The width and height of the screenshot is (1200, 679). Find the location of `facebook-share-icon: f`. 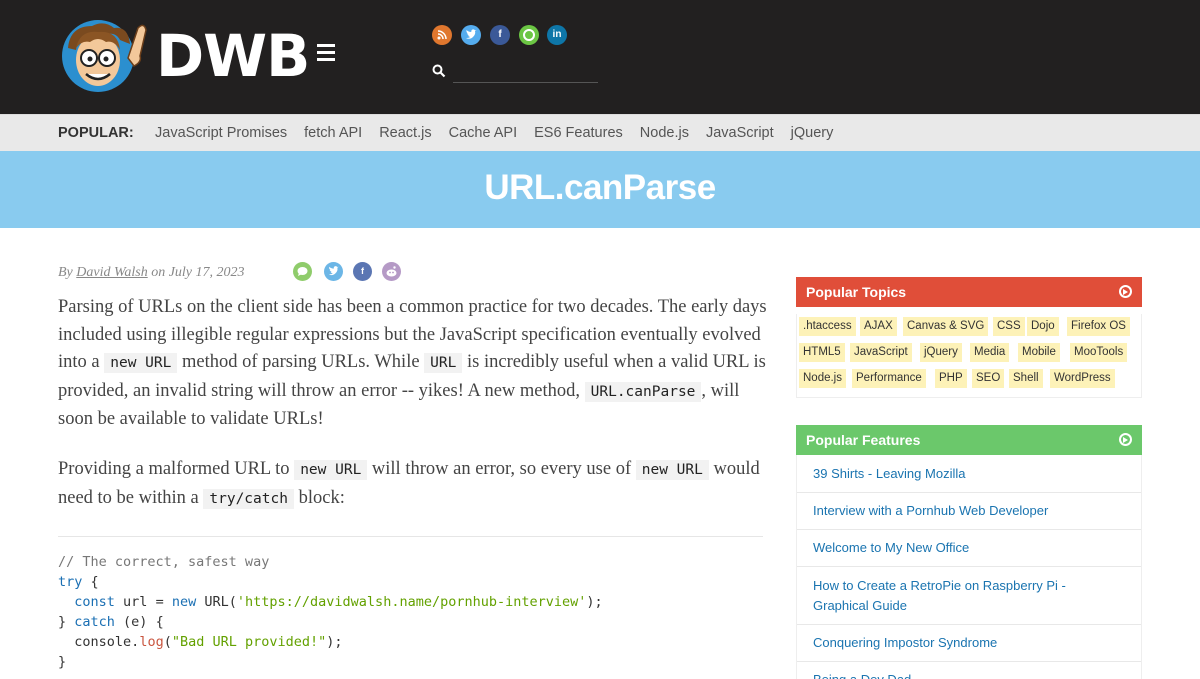

facebook-share-icon: f is located at coordinates (362, 271).